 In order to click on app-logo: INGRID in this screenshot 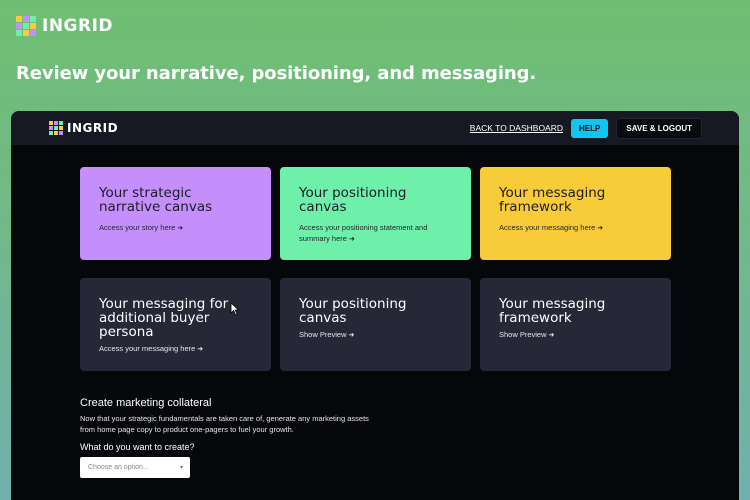, I will do `click(83, 128)`.